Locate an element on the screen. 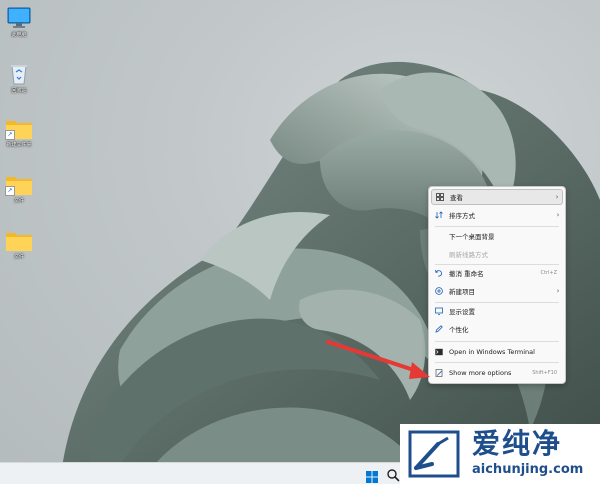 The image size is (600, 484). search-icon is located at coordinates (393, 474).